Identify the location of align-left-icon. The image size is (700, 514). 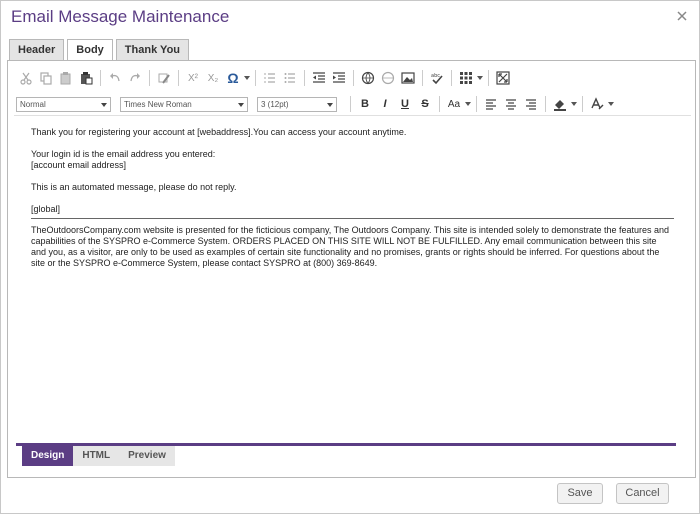
(491, 104).